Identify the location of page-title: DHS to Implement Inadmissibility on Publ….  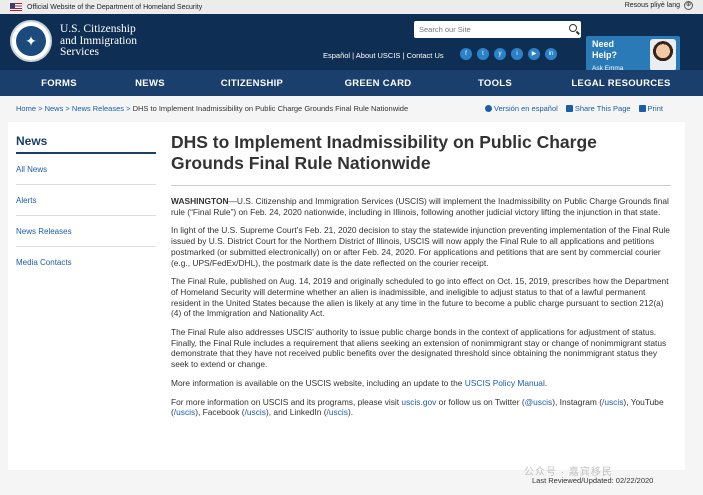
(384, 152).